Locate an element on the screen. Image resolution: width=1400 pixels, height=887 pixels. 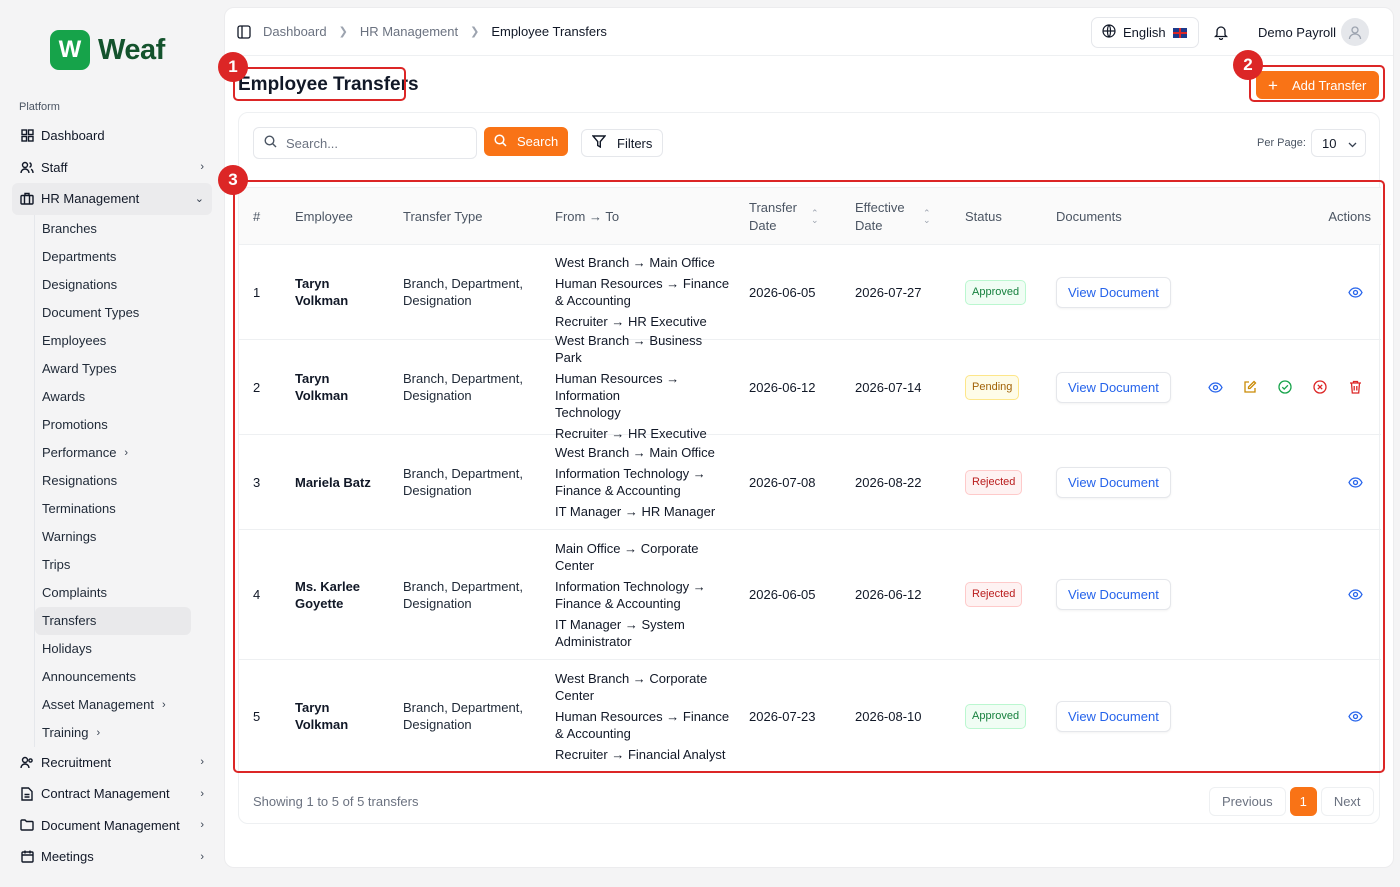
annotation-highlight-add is located at coordinates (1317, 83).